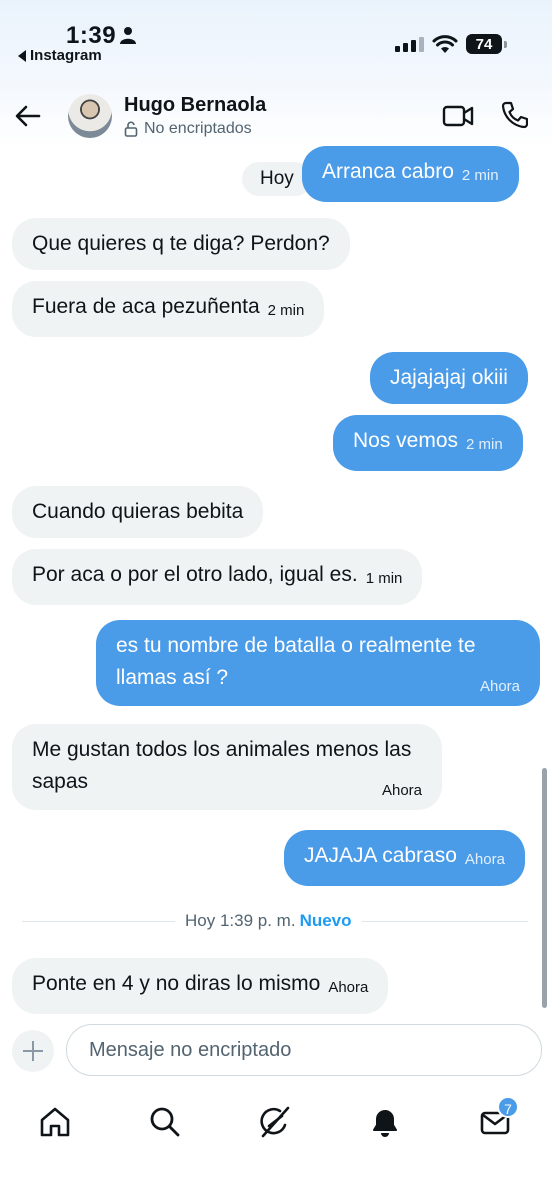 The height and width of the screenshot is (1200, 552). Describe the element at coordinates (33, 1051) in the screenshot. I see `add-attachment-button` at that location.